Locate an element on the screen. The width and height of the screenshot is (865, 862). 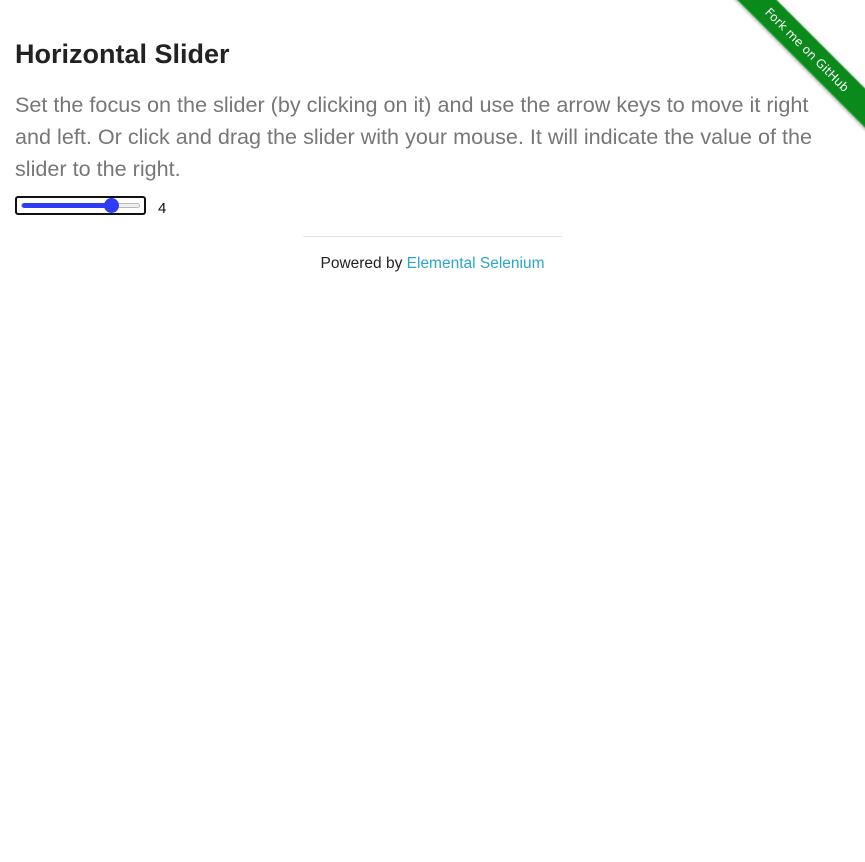
github-ribbon: Fork me on GitHub is located at coordinates (790, 74).